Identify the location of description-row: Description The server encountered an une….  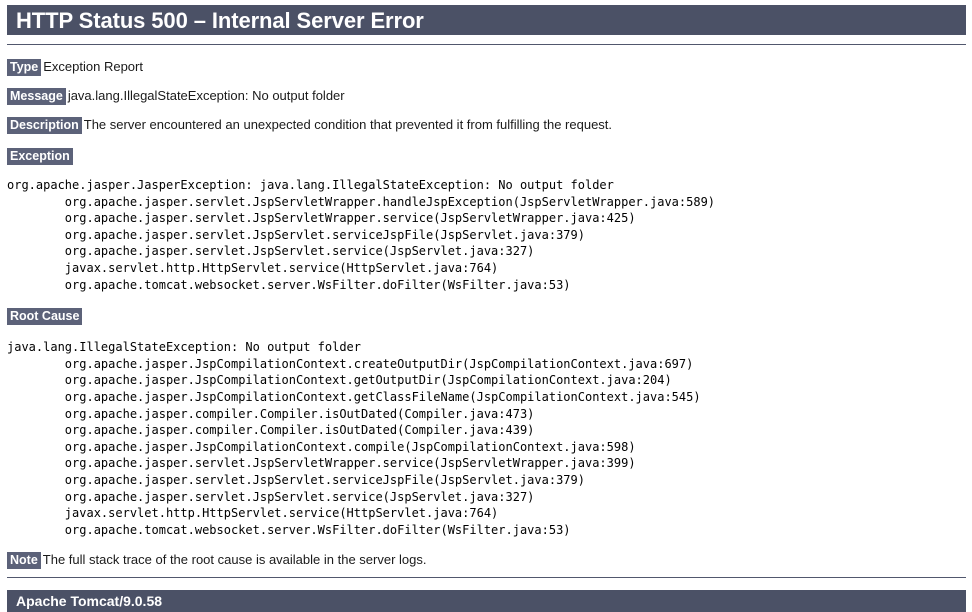
(486, 125).